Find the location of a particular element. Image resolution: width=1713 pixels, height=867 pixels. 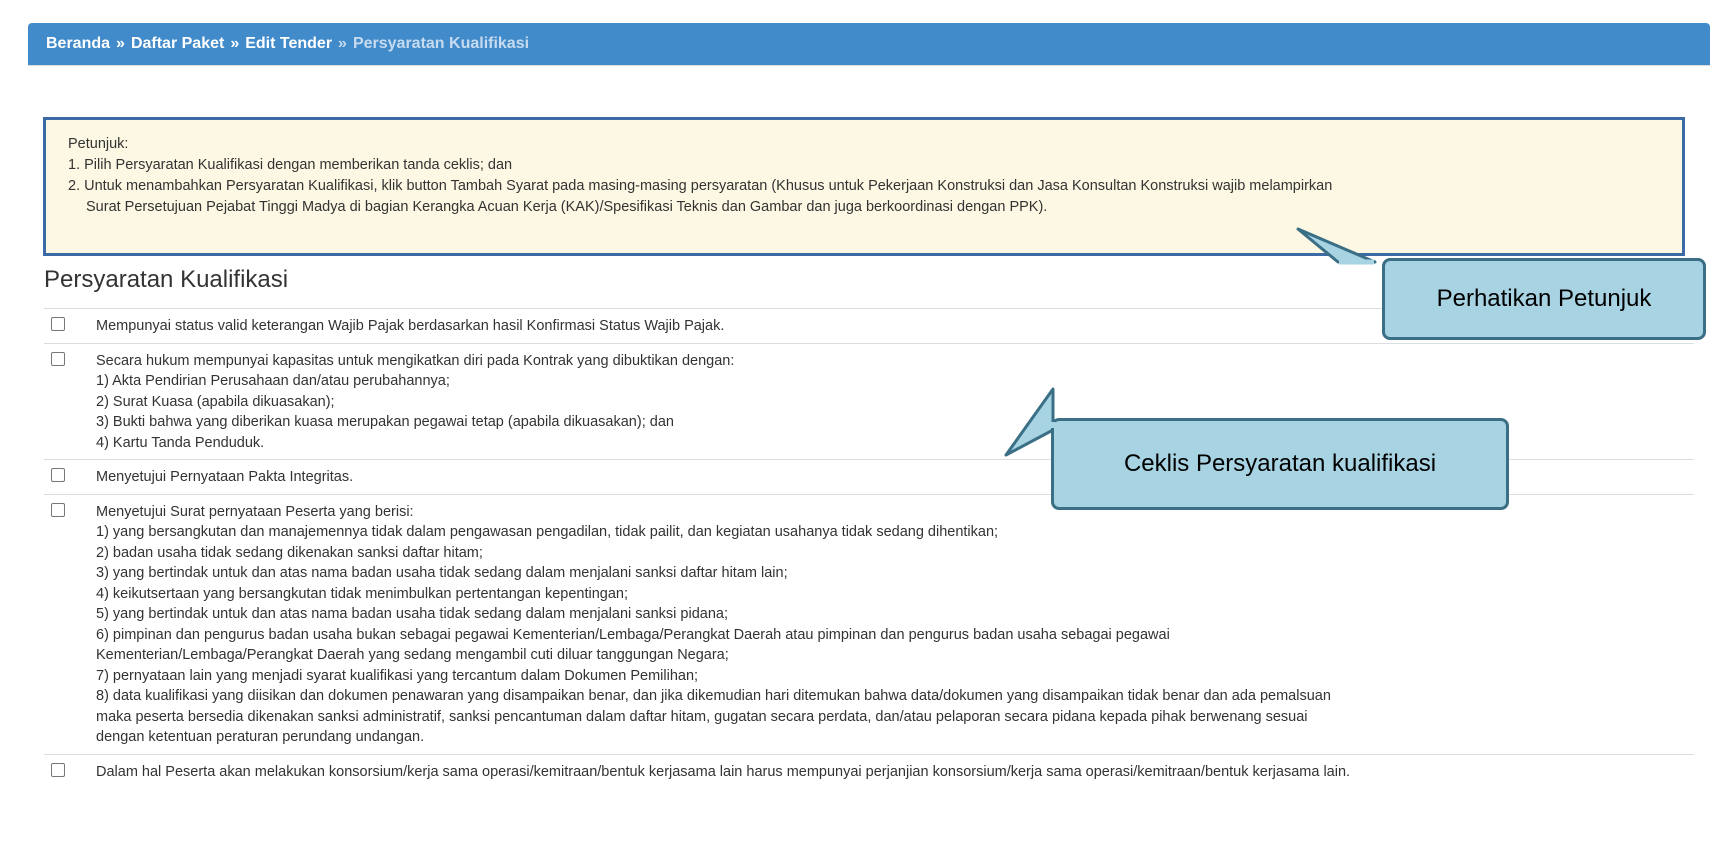

requirement-subitem: 2) Surat Kuasa (apabila dikuasakan); is located at coordinates (215, 401).